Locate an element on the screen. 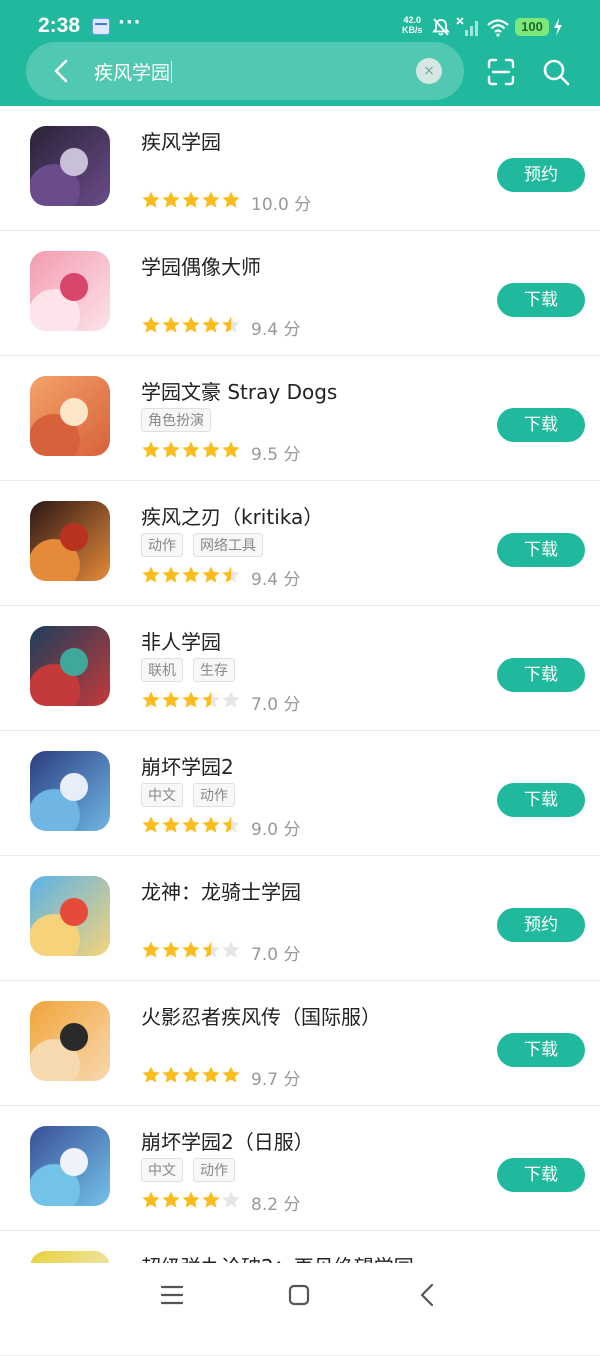 Image resolution: width=600 pixels, height=1356 pixels. status-time: 2:38 is located at coordinates (59, 25).